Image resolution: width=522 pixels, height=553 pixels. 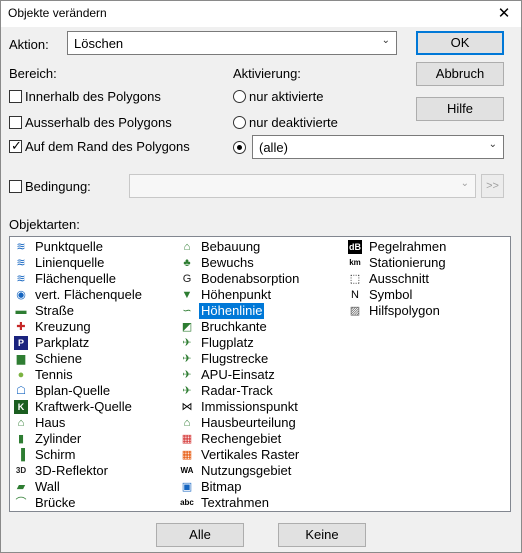 I want to click on alle-button: Alle, so click(x=200, y=535).